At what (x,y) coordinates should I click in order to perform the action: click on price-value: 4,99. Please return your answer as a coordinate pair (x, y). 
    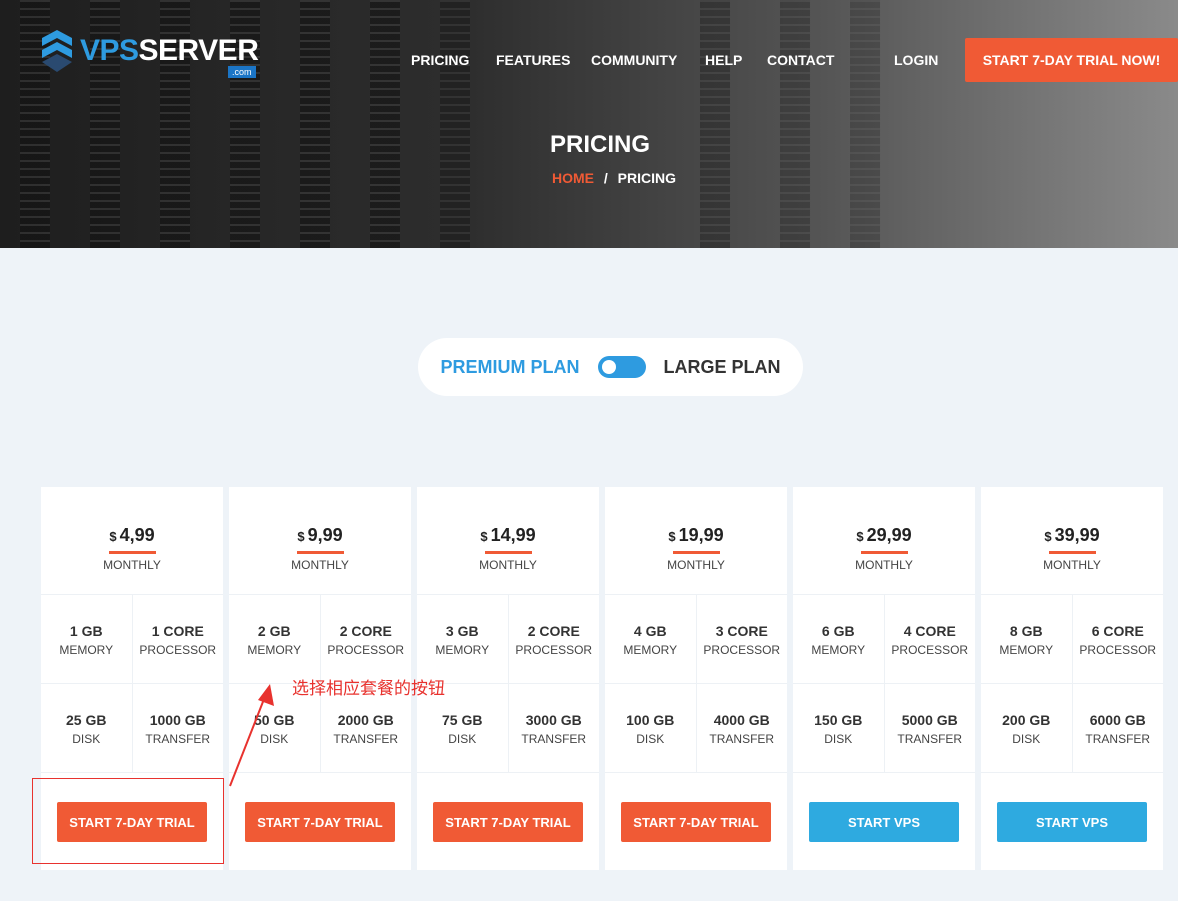
    Looking at the image, I should click on (137, 535).